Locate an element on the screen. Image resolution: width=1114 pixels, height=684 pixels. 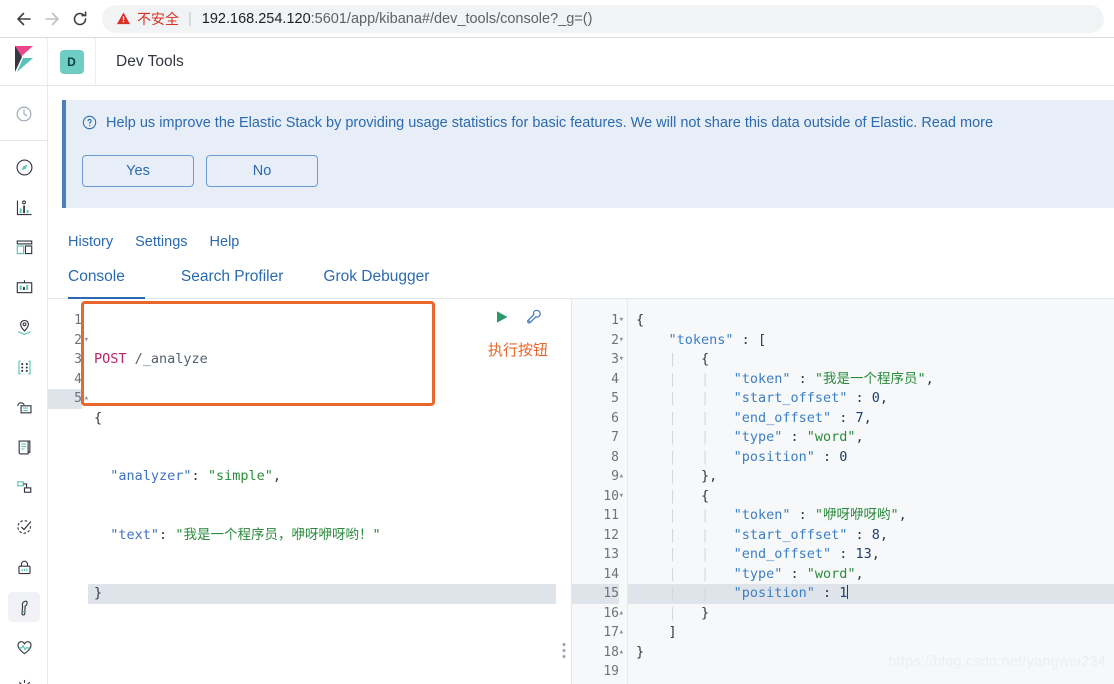
sidebar-item-monitoring is located at coordinates (24, 647).